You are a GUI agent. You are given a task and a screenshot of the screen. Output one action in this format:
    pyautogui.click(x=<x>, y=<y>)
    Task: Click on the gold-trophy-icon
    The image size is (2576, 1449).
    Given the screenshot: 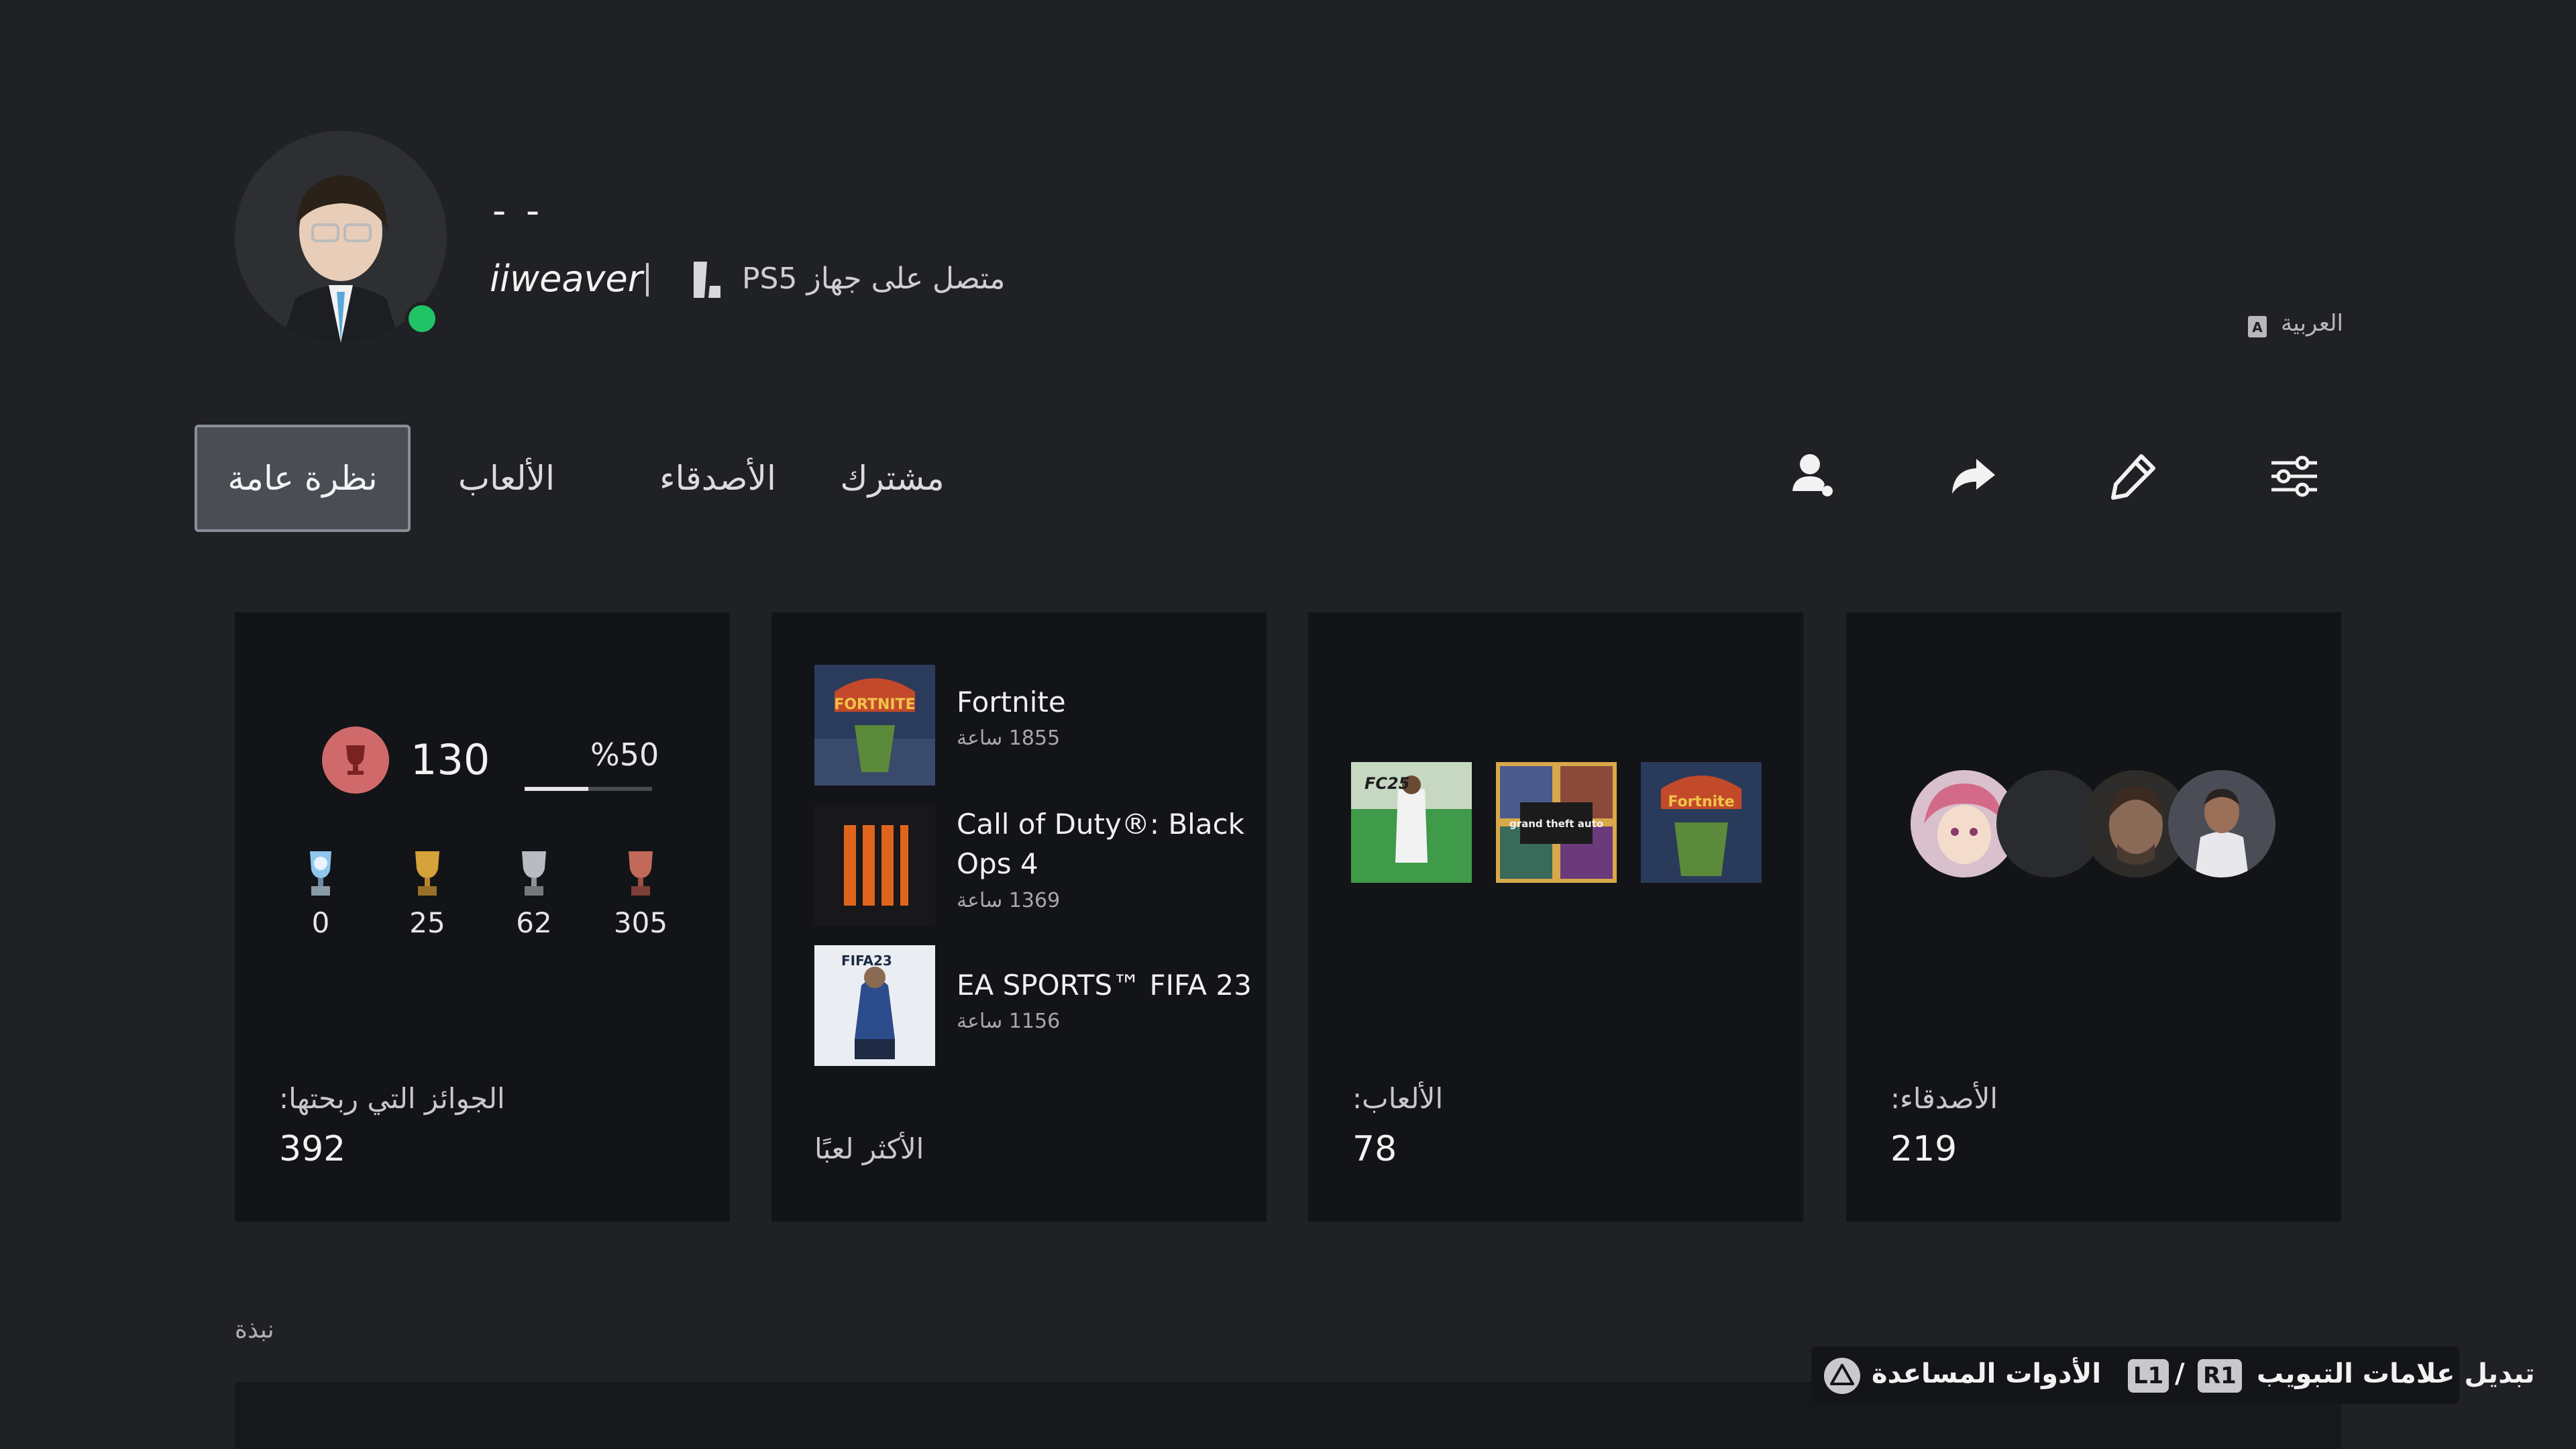 What is the action you would take?
    pyautogui.click(x=427, y=874)
    